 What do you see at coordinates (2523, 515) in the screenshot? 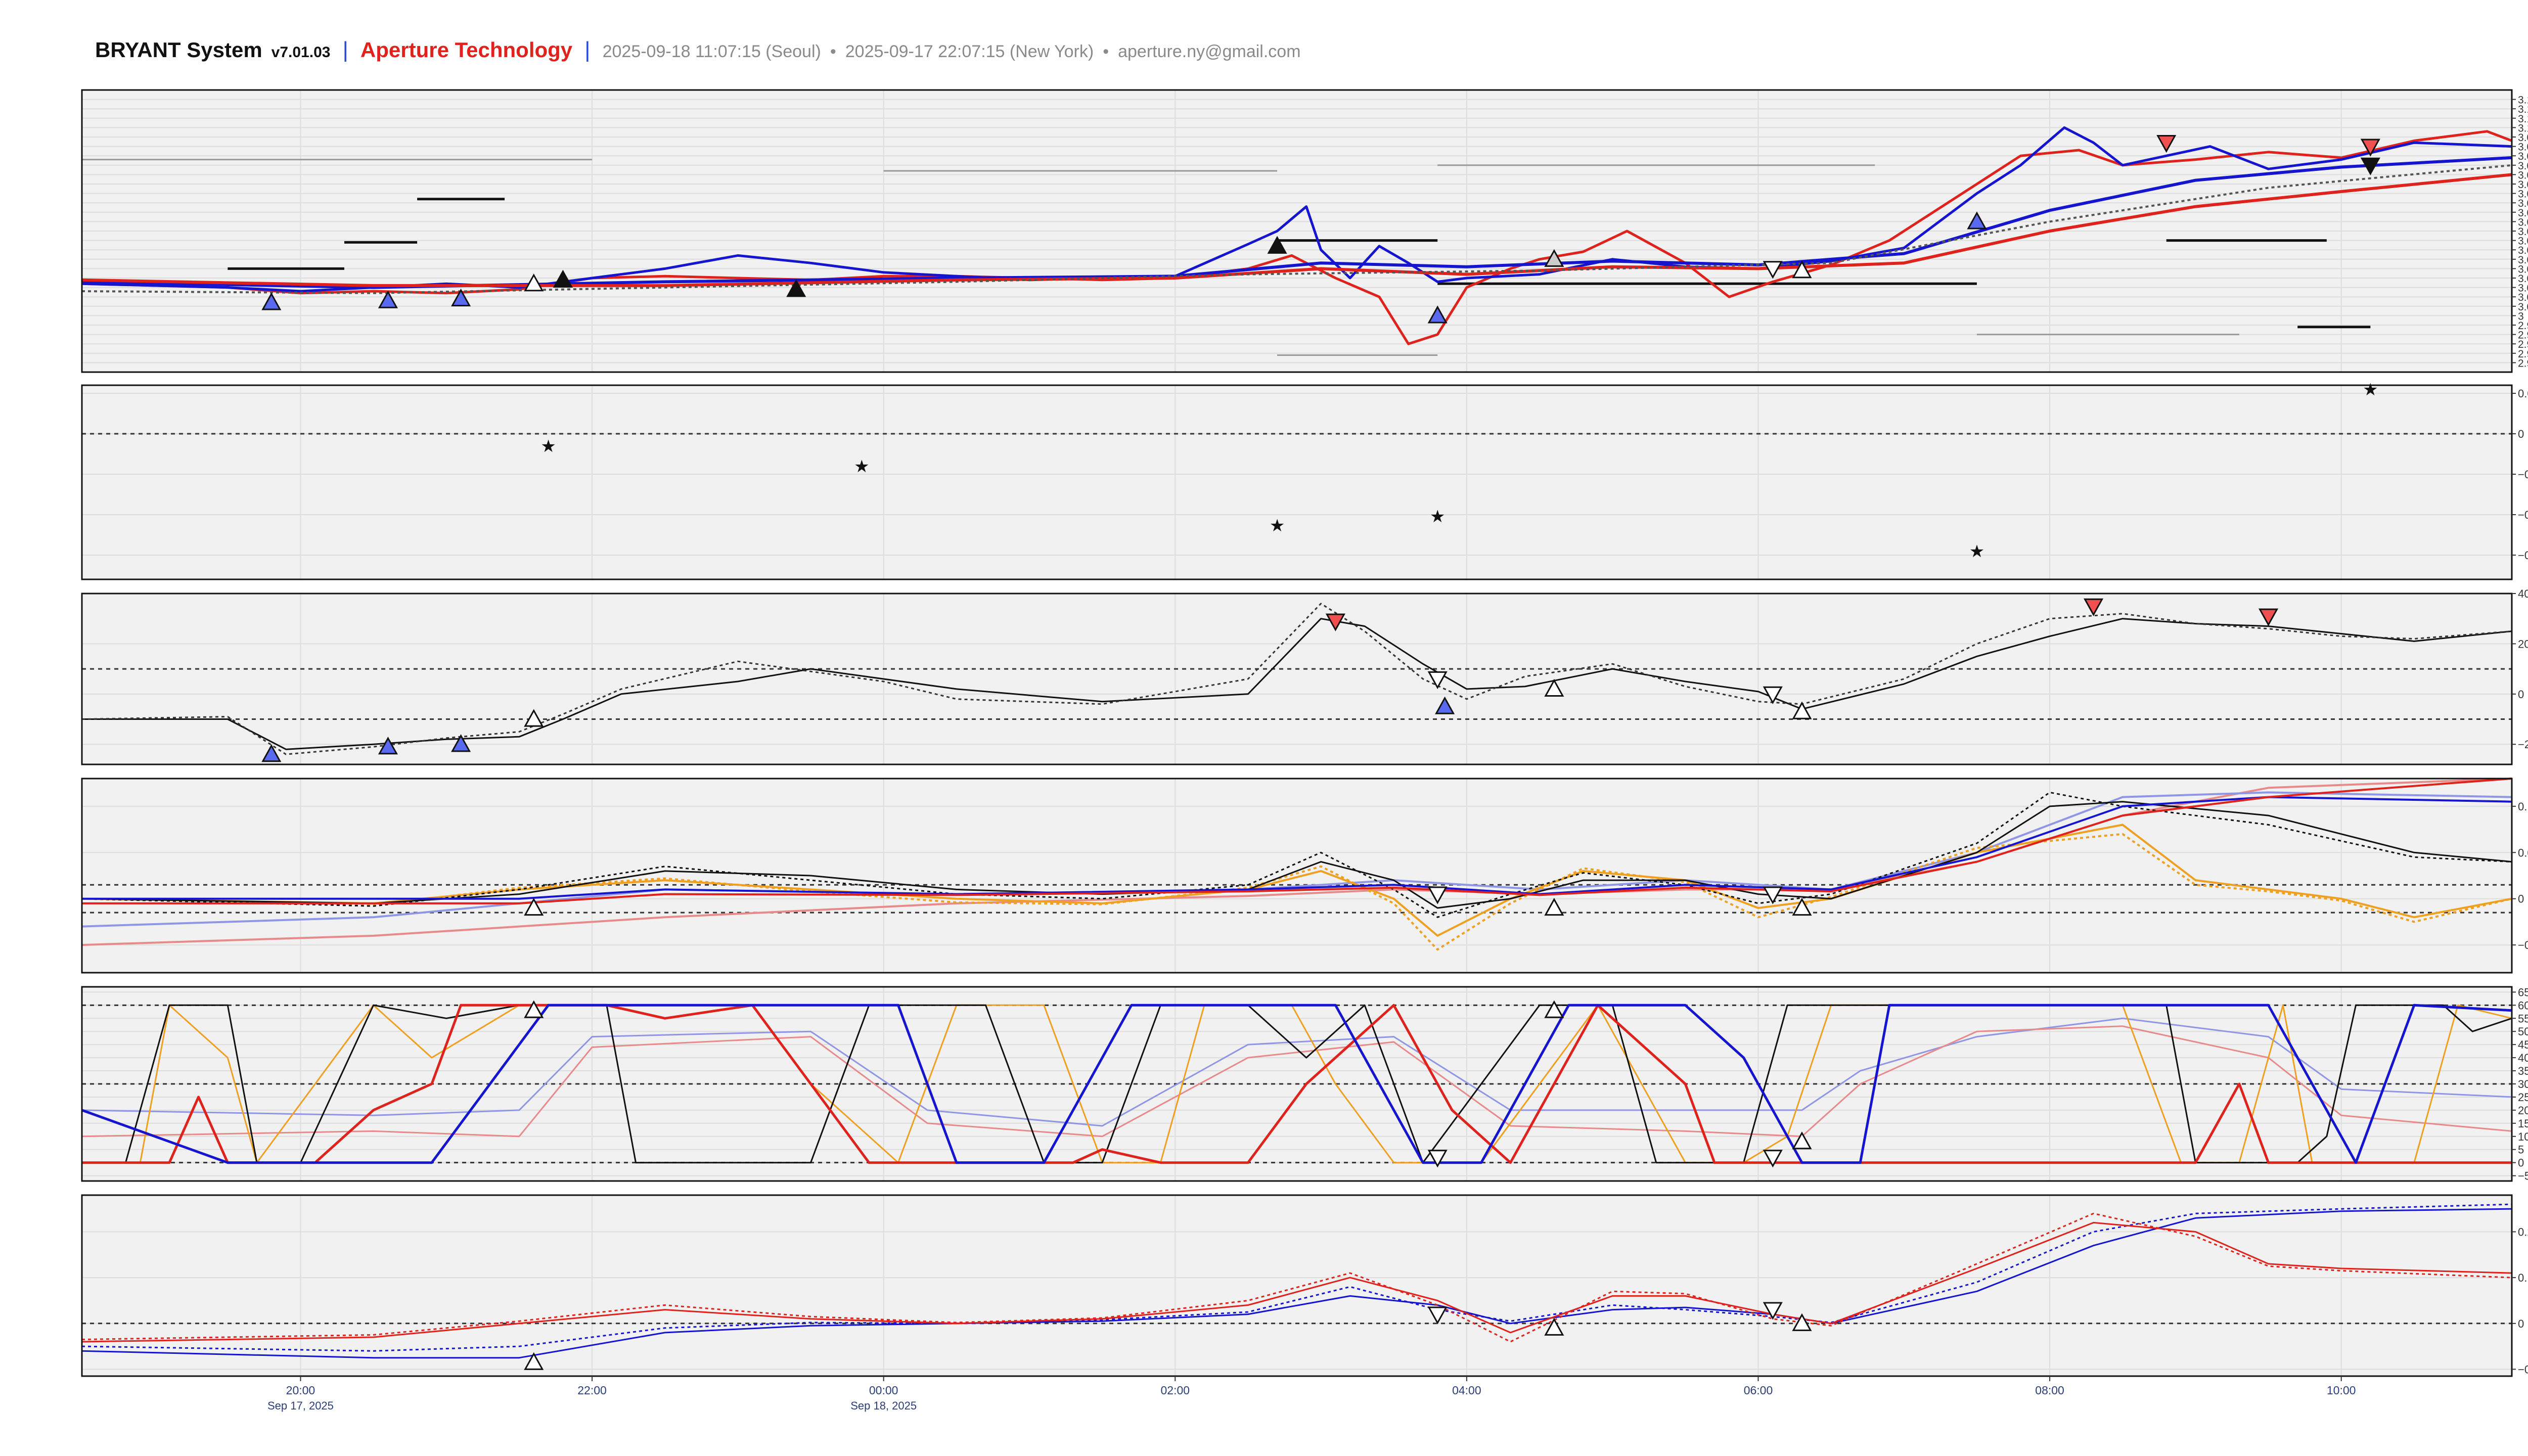
I see `y-axis-tick-label: −0.01` at bounding box center [2523, 515].